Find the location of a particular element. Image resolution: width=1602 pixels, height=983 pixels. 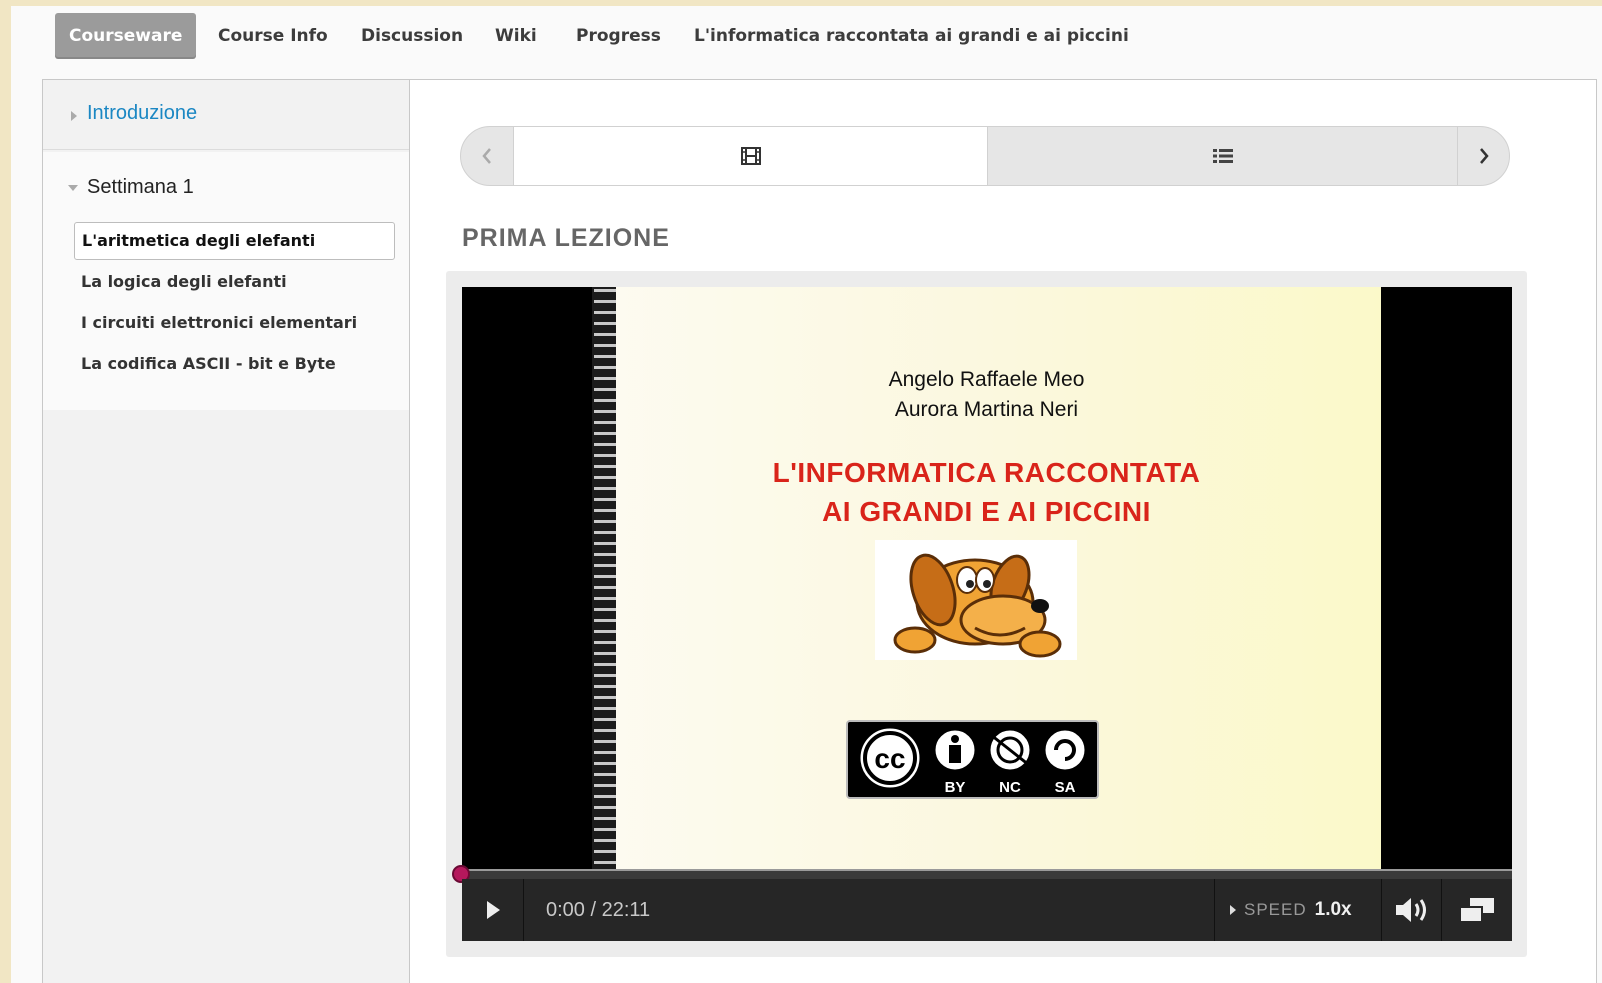

tab-course-info: Course Info is located at coordinates (273, 36).